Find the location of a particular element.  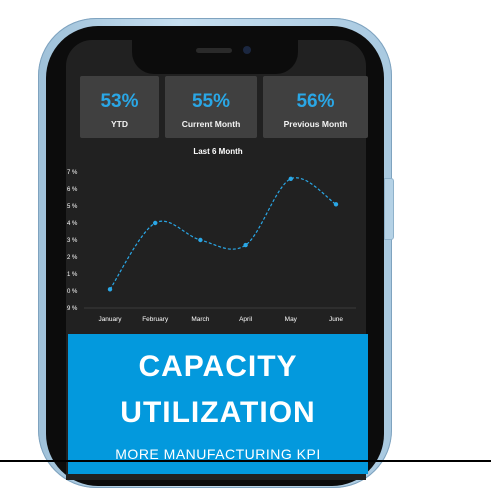

chart-title: Last 6 Month is located at coordinates (218, 151).